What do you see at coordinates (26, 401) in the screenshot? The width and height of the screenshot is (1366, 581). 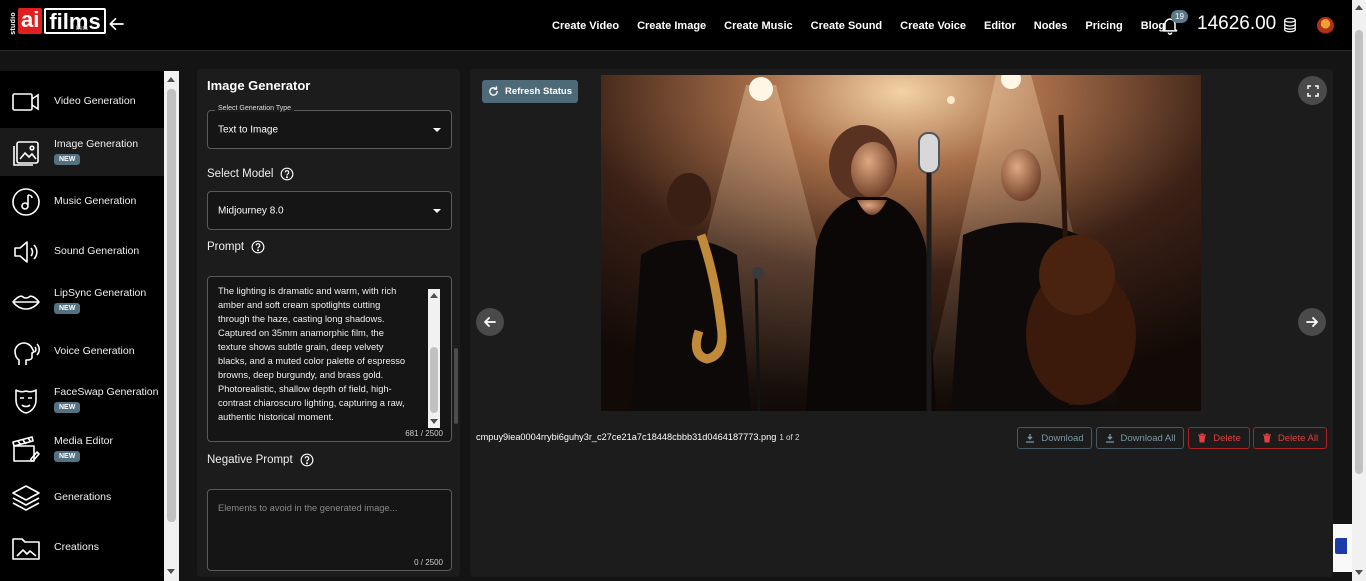 I see `mask-icon` at bounding box center [26, 401].